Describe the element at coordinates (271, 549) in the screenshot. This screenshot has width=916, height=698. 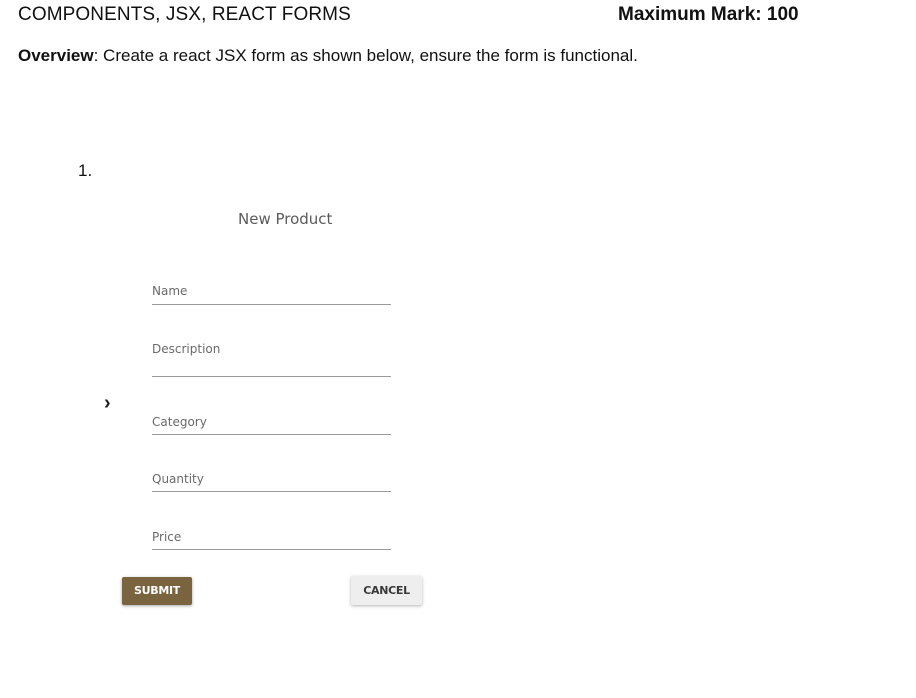
I see `price-field-underline` at that location.